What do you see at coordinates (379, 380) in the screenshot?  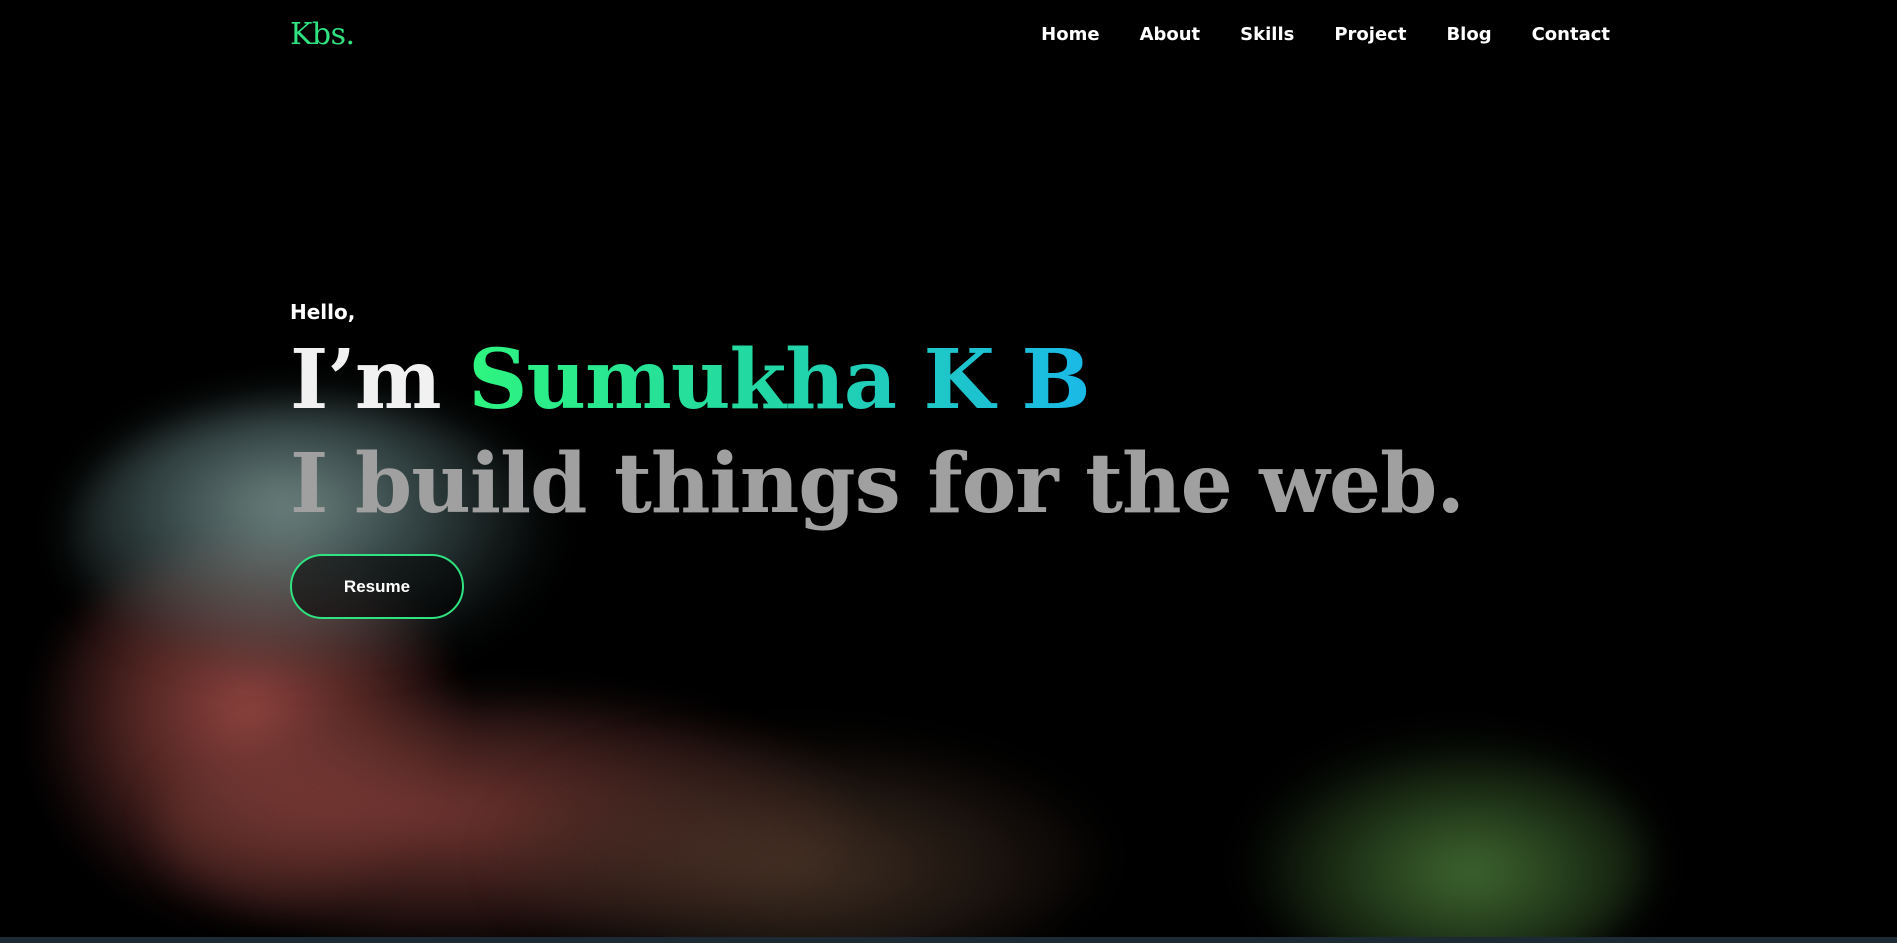 I see `hero-intro-prefix: I’m` at bounding box center [379, 380].